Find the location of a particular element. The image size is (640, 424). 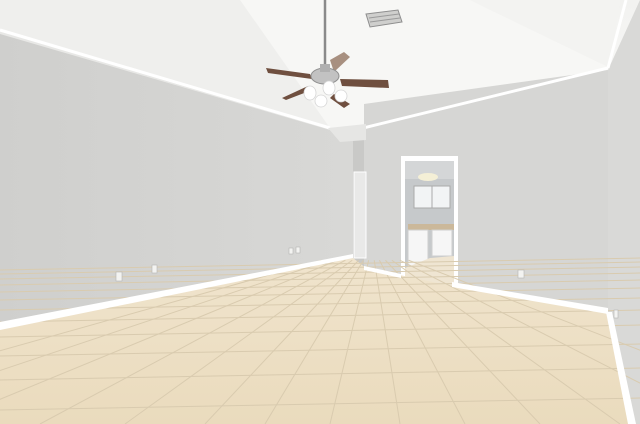

vanity-light is located at coordinates (428, 177).